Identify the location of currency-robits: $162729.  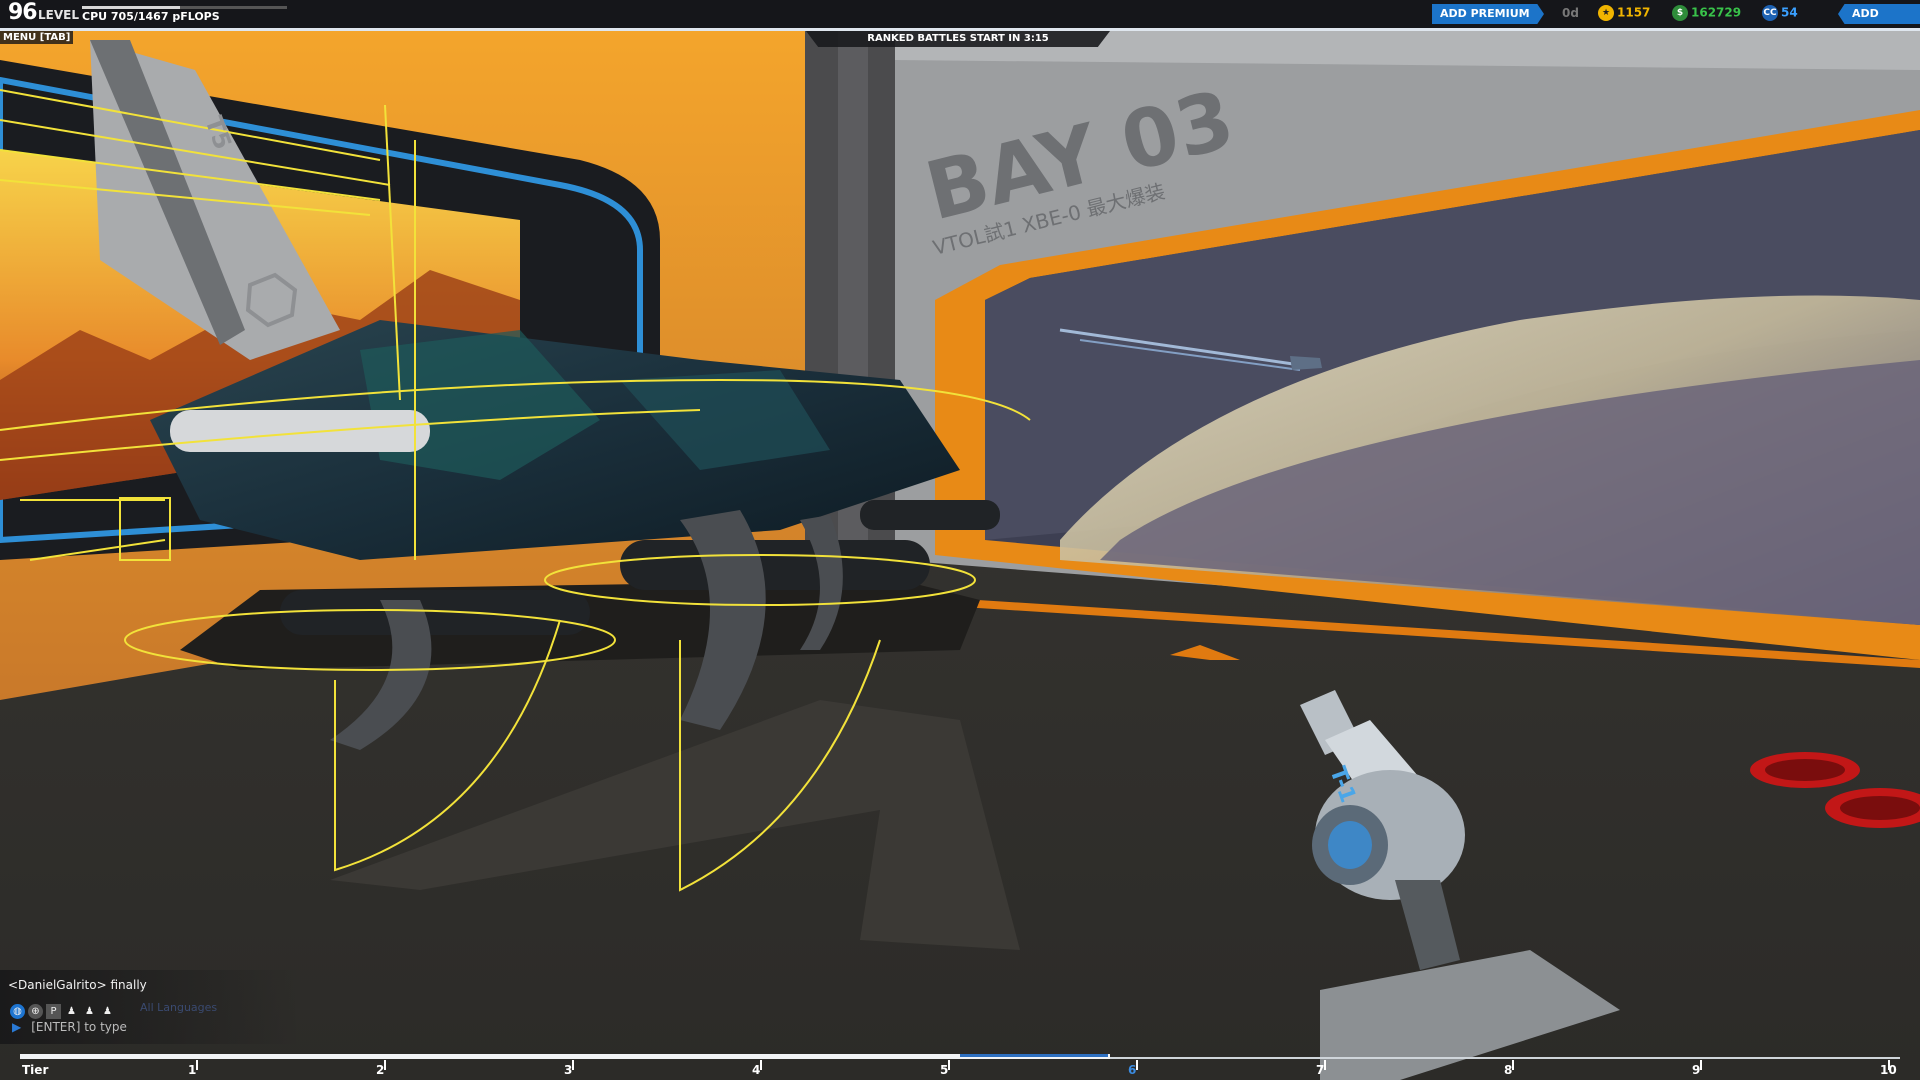
(1706, 13).